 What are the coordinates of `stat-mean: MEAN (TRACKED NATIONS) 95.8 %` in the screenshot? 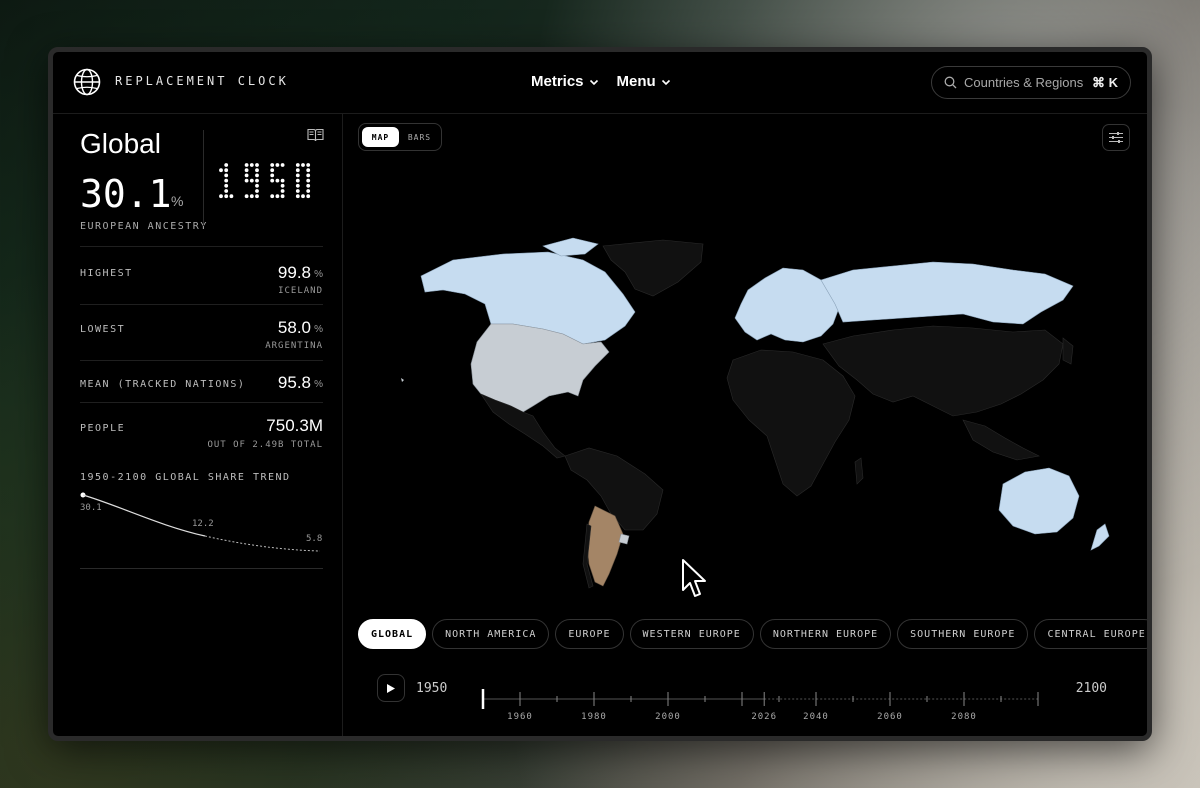 It's located at (201, 381).